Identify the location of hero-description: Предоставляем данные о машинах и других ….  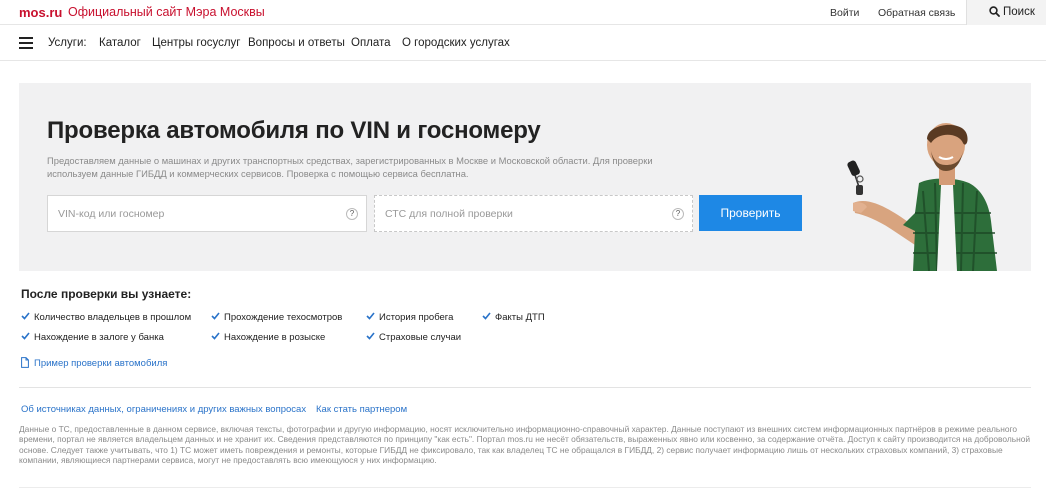
(350, 167).